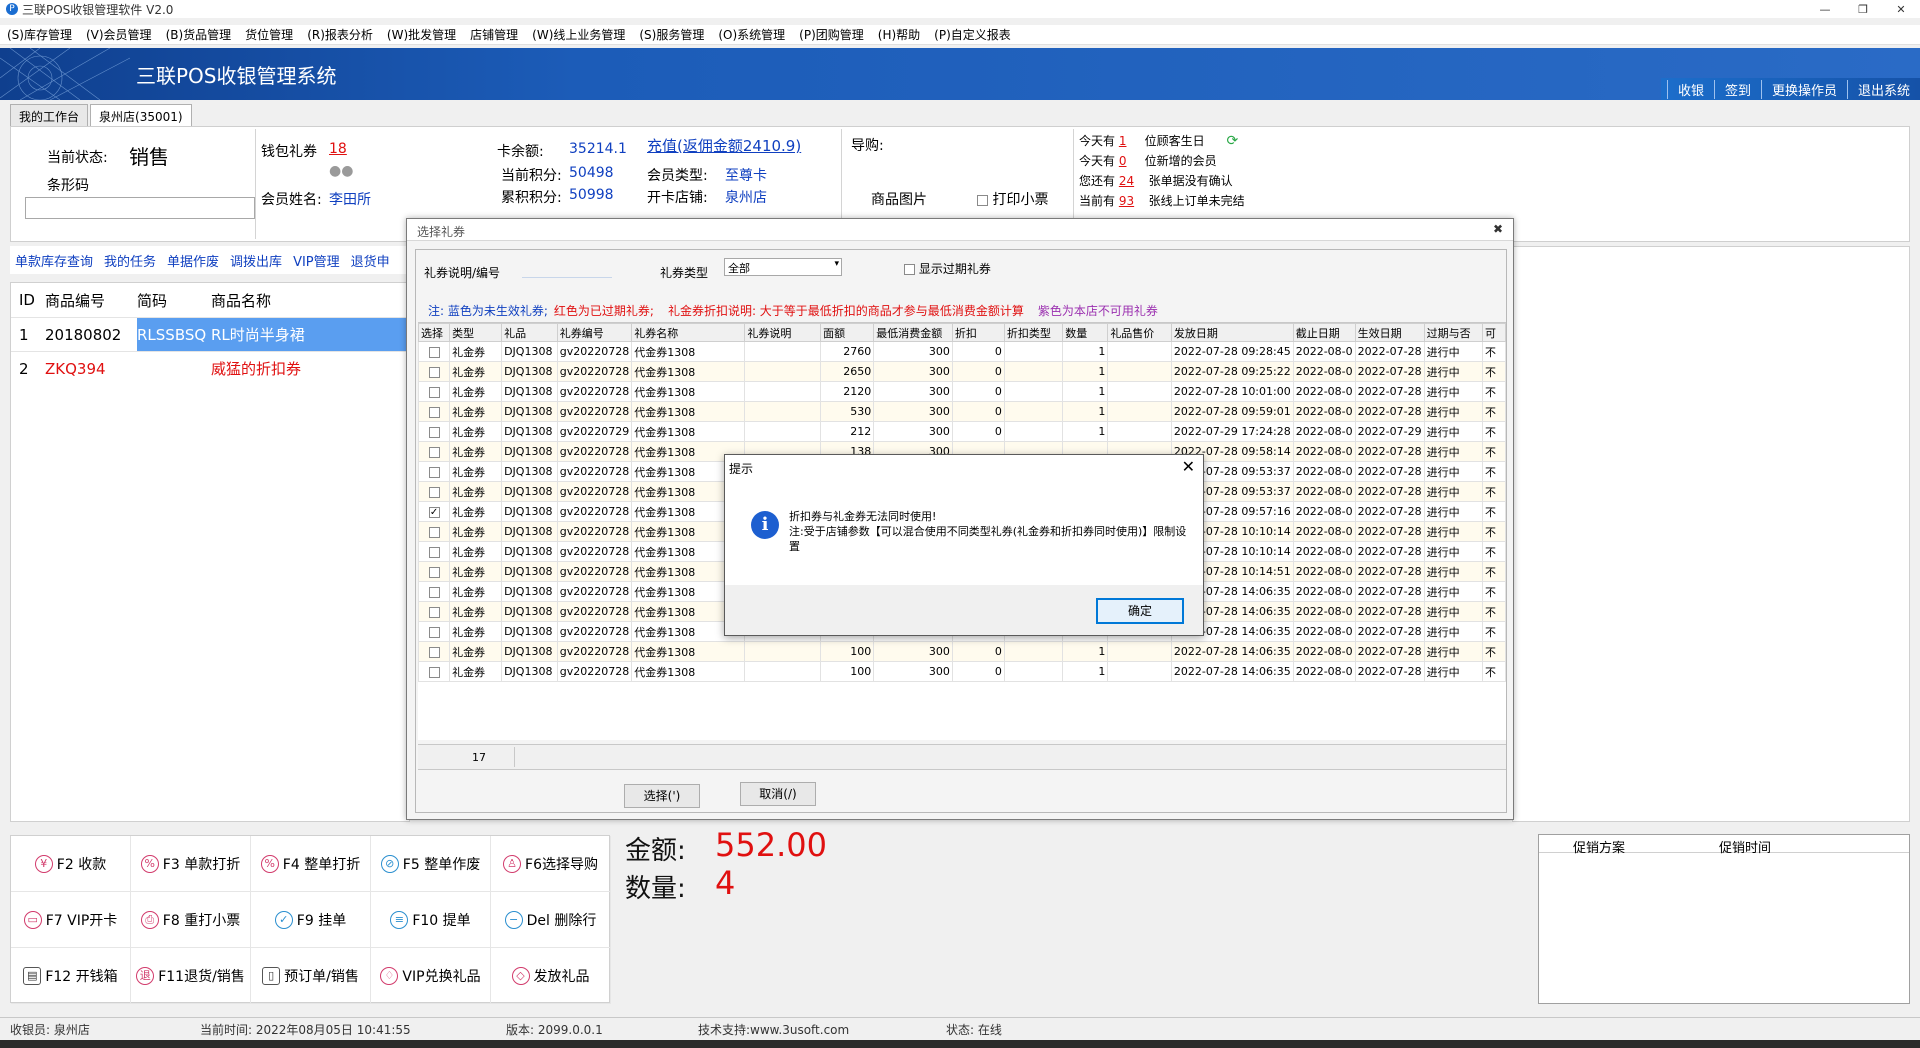  What do you see at coordinates (724, 145) in the screenshot?
I see `recharge-link: 充值(返佣金额2410.9)` at bounding box center [724, 145].